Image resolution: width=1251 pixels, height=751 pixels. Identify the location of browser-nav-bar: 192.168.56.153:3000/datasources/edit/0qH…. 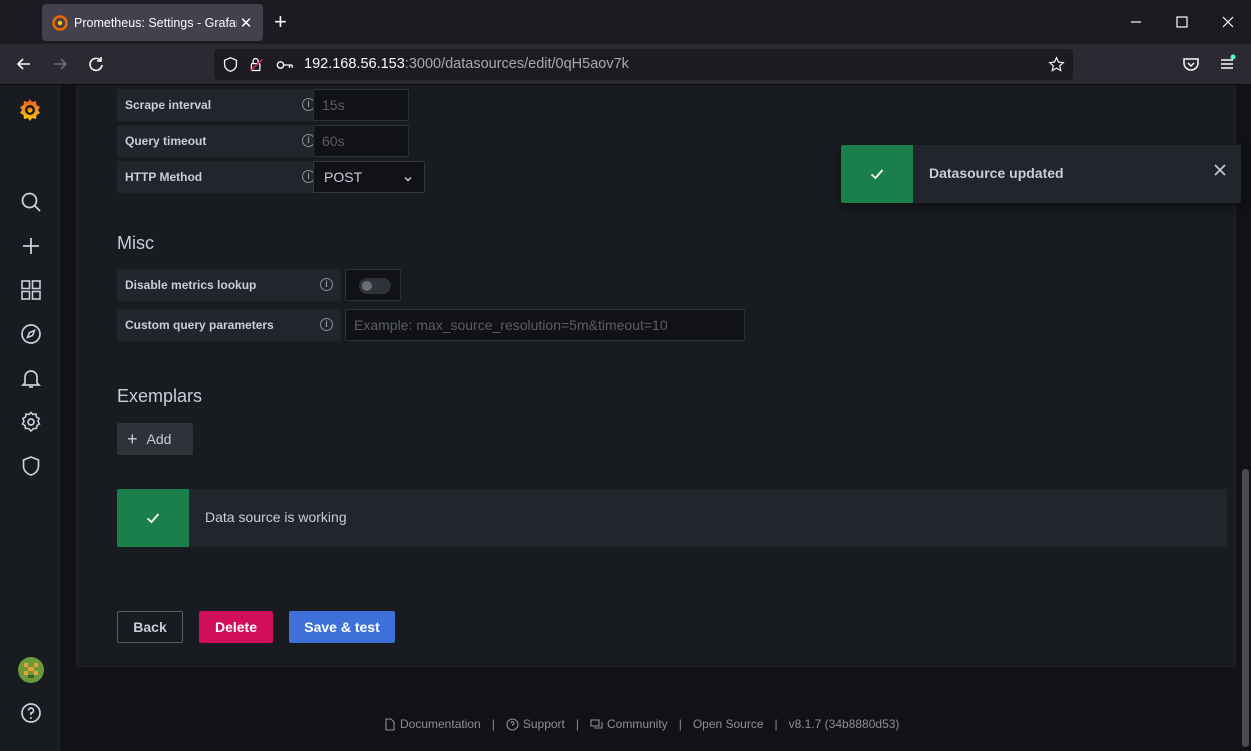
(625, 64).